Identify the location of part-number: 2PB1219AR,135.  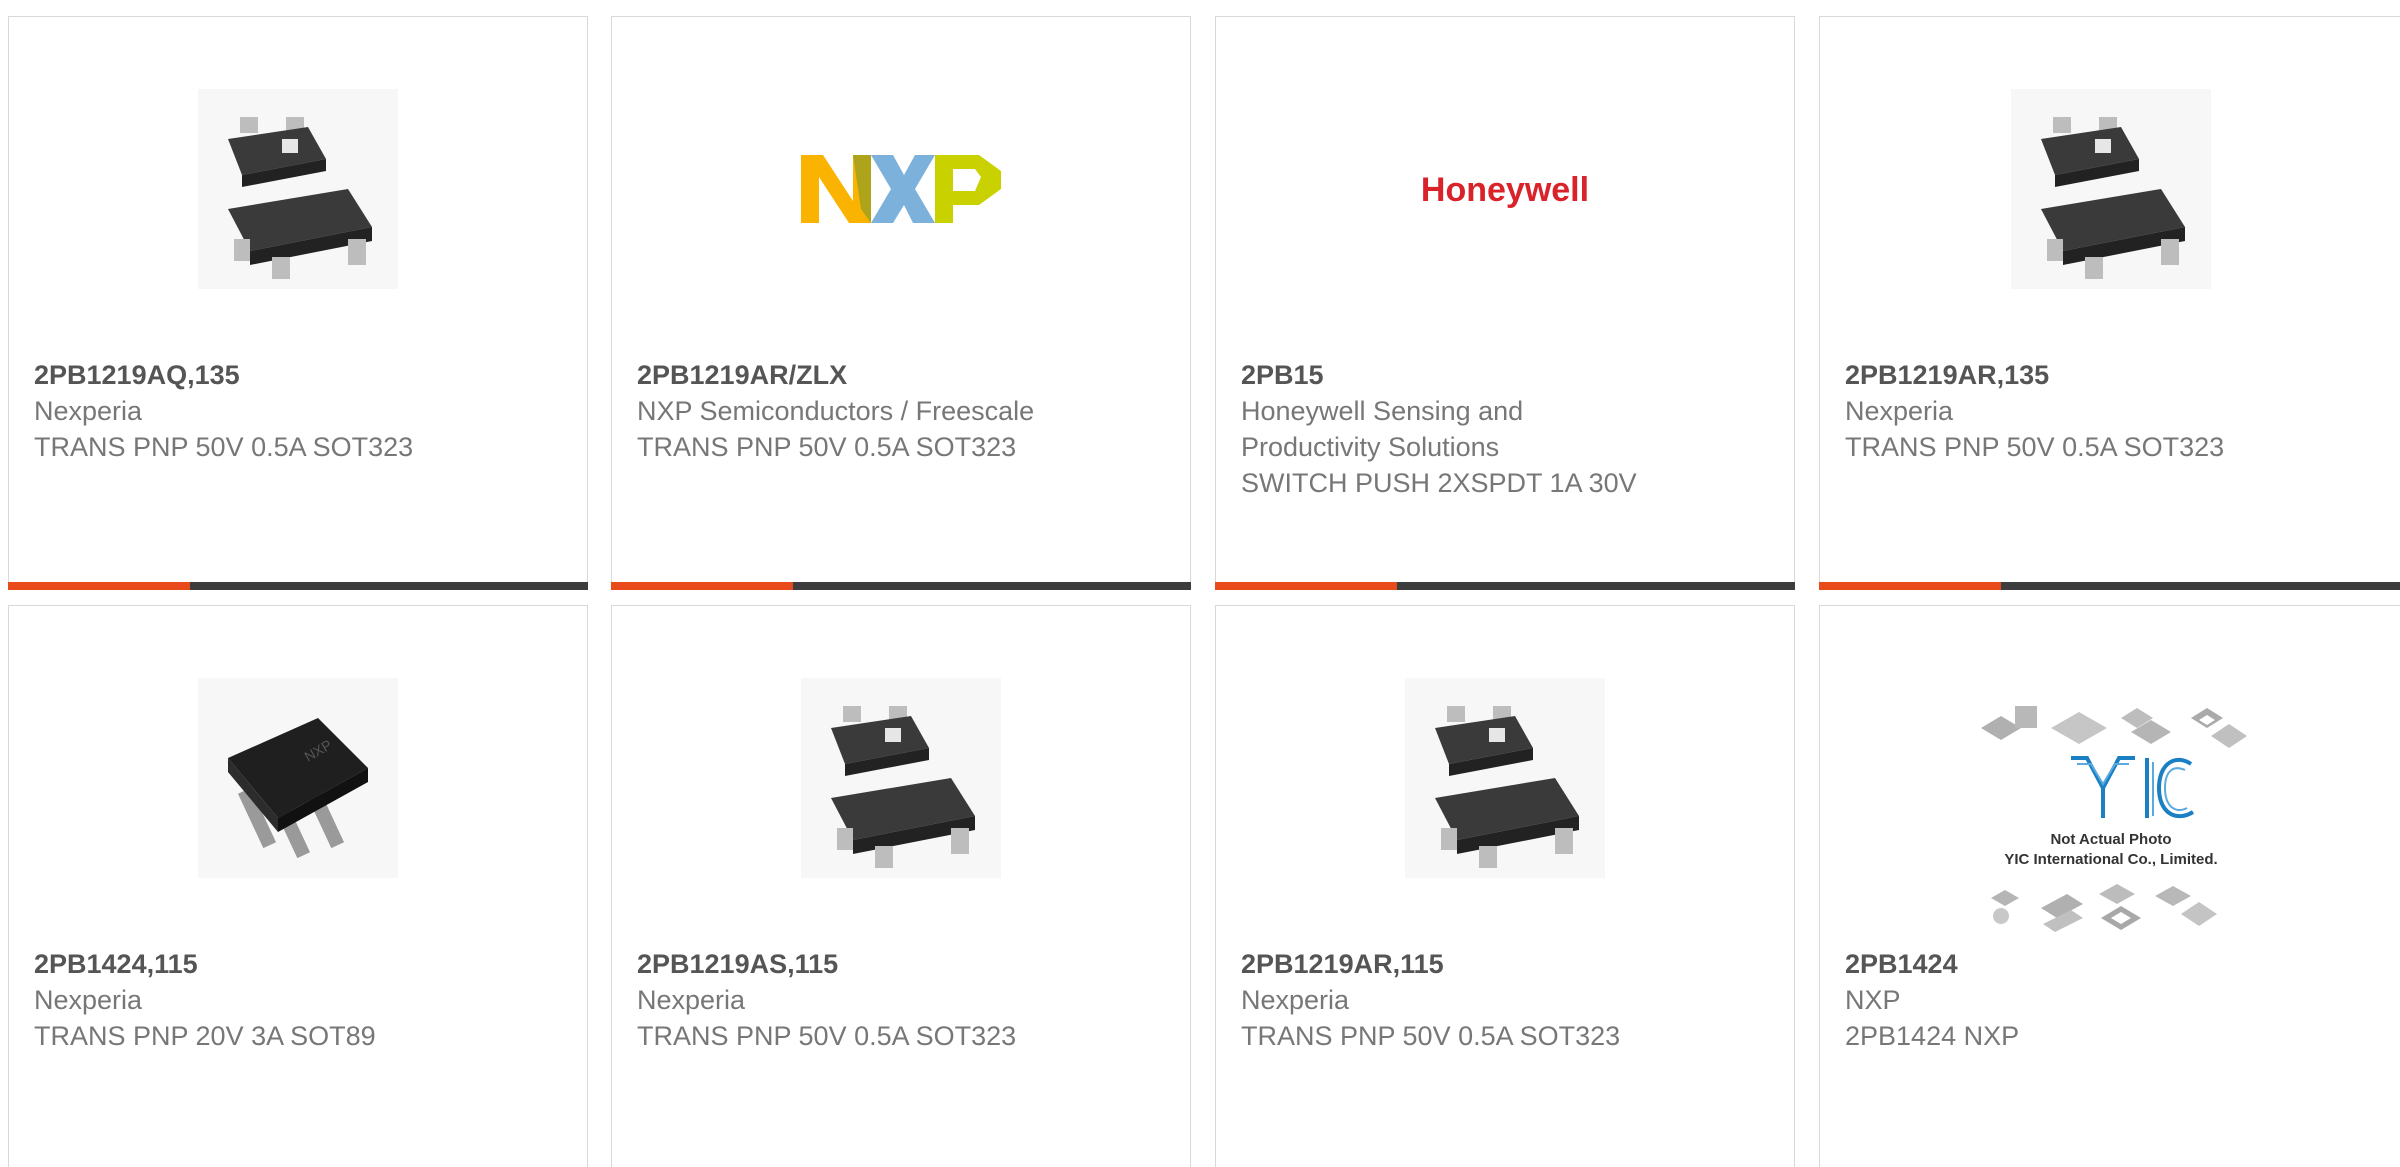
(2111, 375).